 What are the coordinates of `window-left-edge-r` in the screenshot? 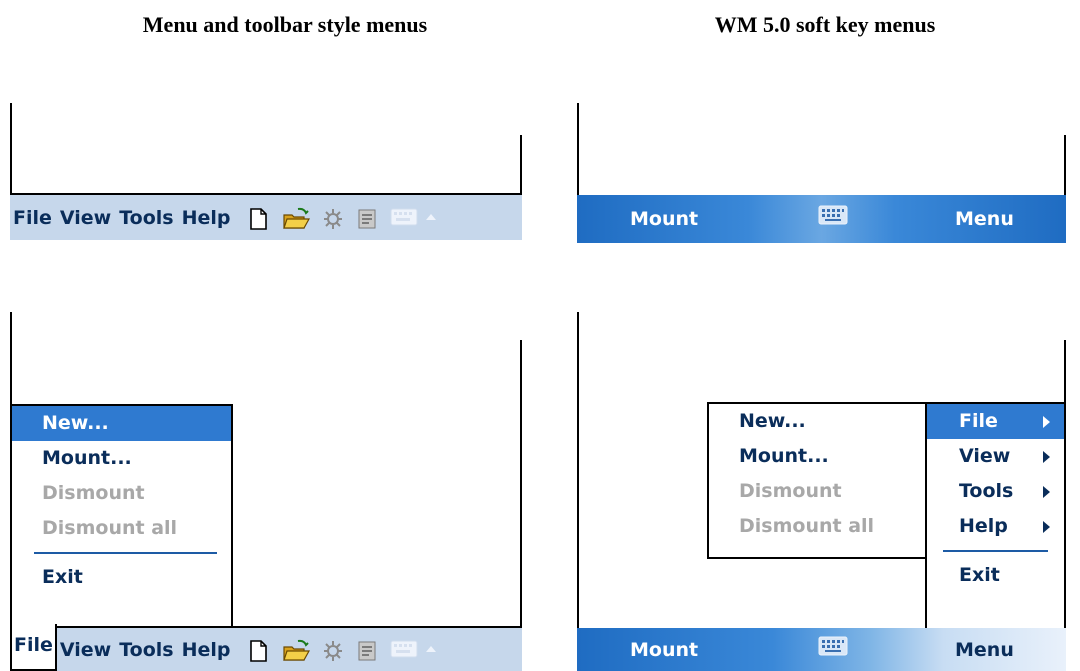 It's located at (578, 149).